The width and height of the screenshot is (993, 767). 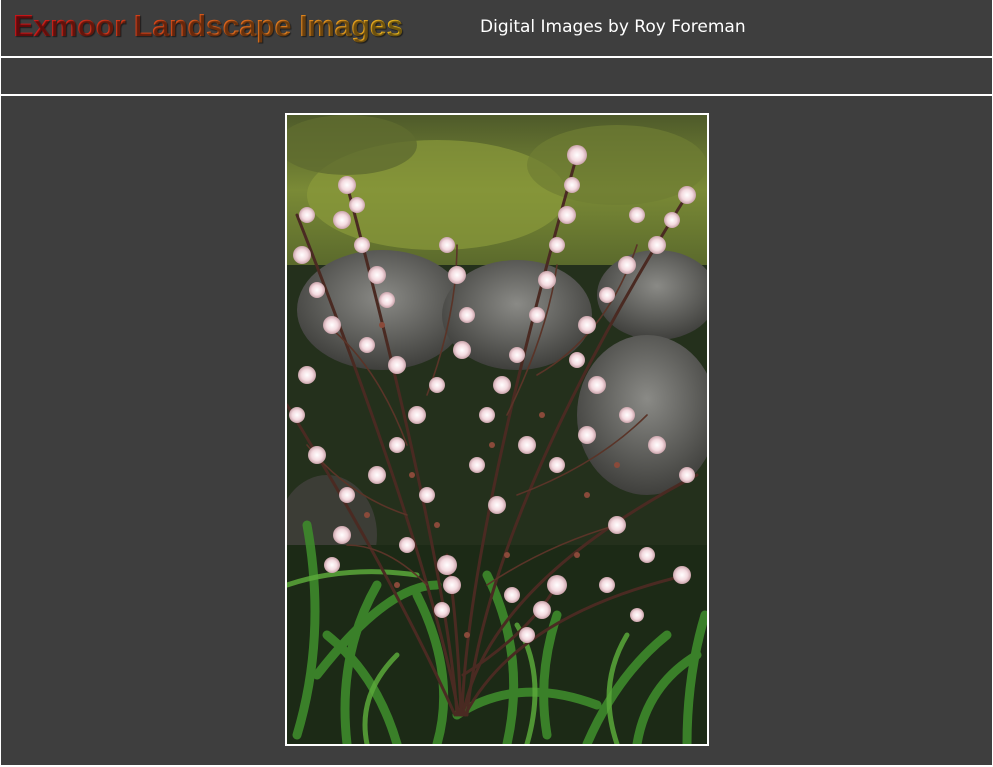 I want to click on site-subtitle: Digital Images by Roy Foreman, so click(x=613, y=27).